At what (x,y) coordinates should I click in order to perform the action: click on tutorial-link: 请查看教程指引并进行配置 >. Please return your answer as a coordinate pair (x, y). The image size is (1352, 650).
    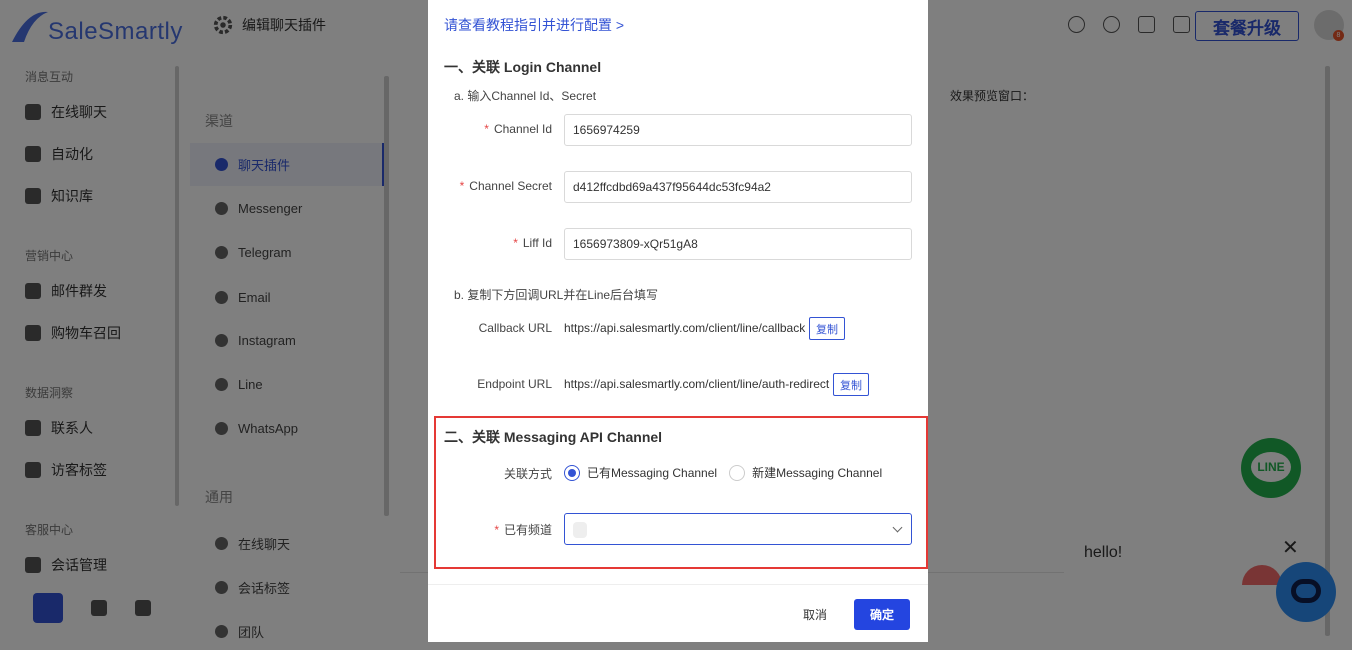
    Looking at the image, I should click on (534, 25).